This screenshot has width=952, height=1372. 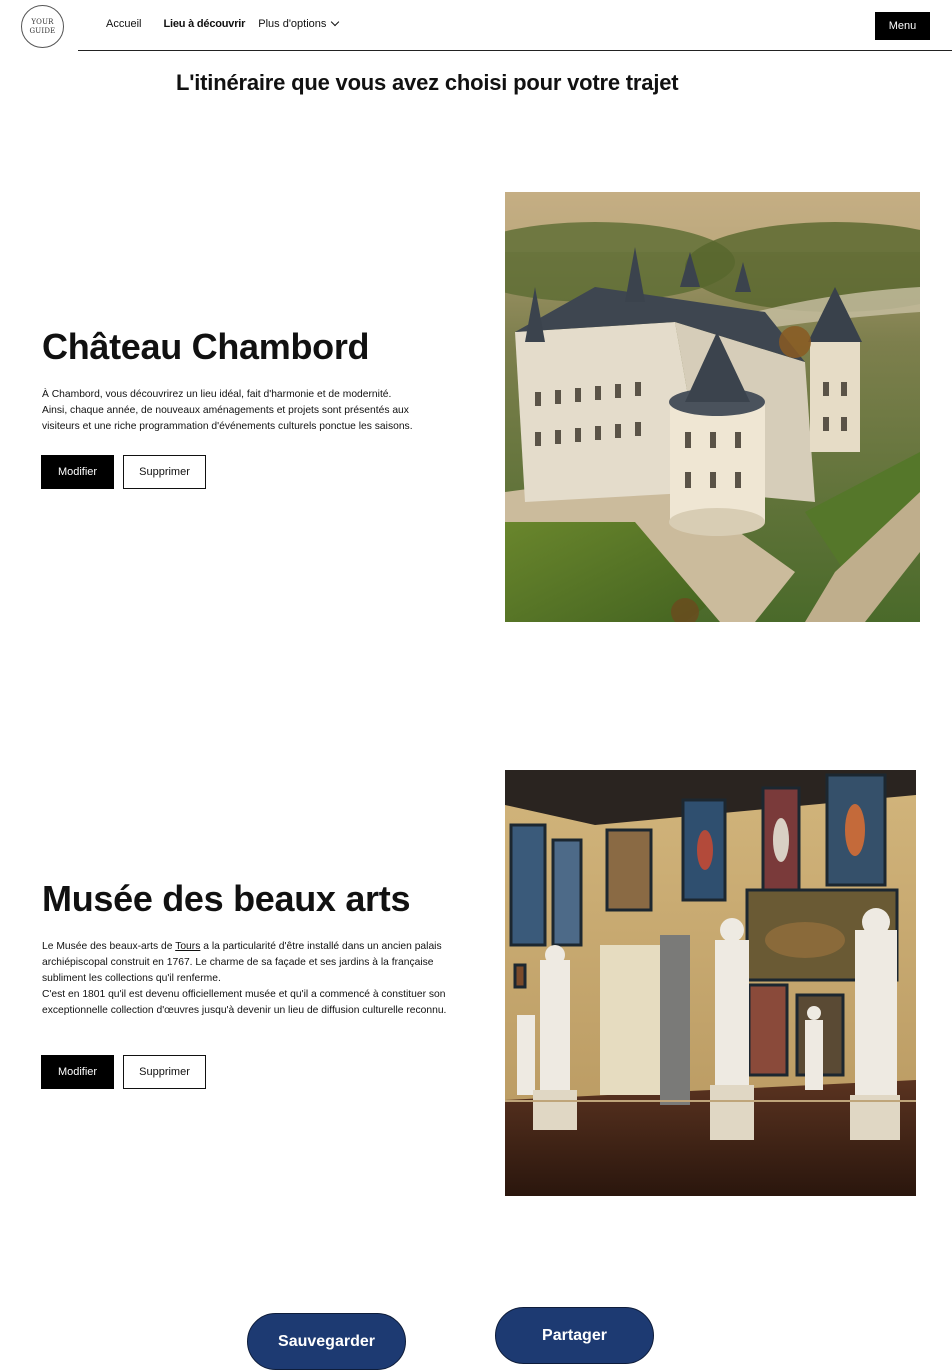 What do you see at coordinates (204, 24) in the screenshot?
I see `nav-item-lieu-a-decouvrir: Lieu à découvrir` at bounding box center [204, 24].